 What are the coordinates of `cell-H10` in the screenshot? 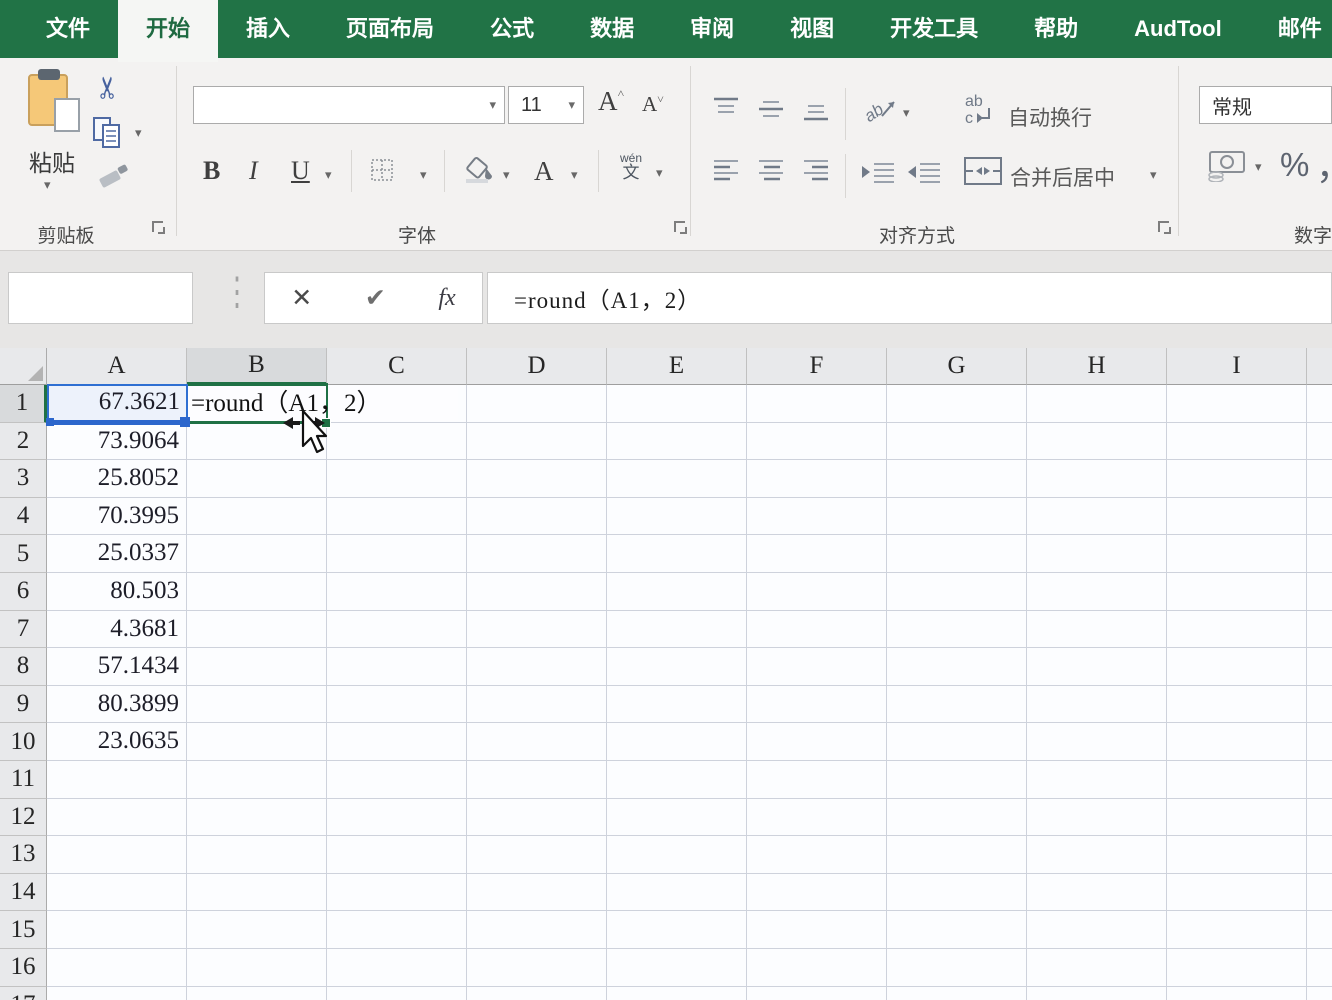 It's located at (1097, 742).